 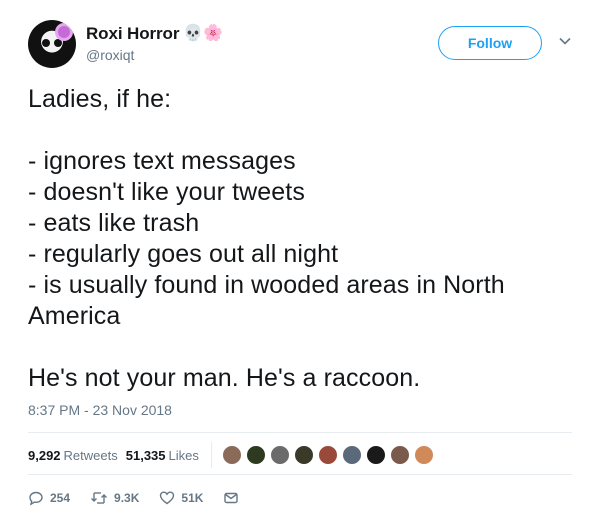 I want to click on like-count: 51K, so click(x=192, y=498).